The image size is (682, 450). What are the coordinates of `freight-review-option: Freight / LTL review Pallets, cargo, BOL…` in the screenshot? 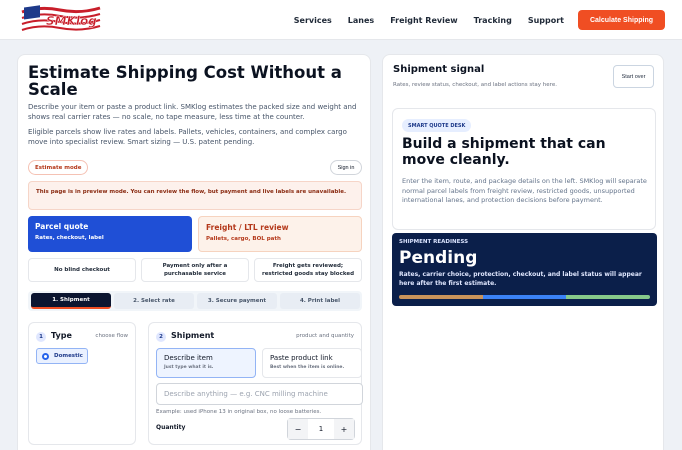 It's located at (280, 234).